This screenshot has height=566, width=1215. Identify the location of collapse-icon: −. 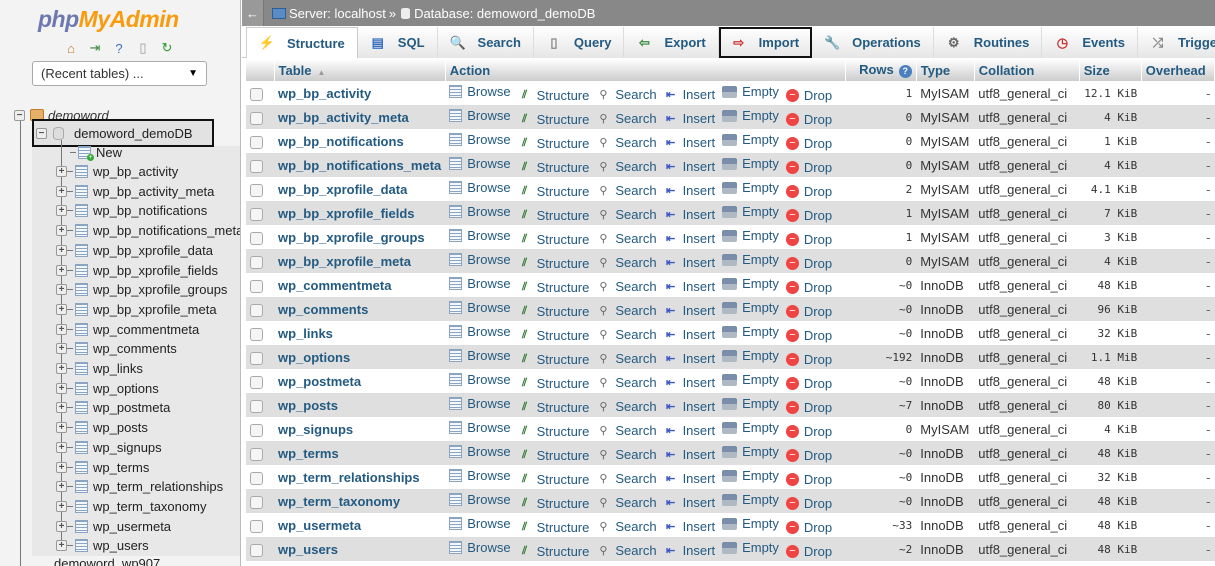
(19, 115).